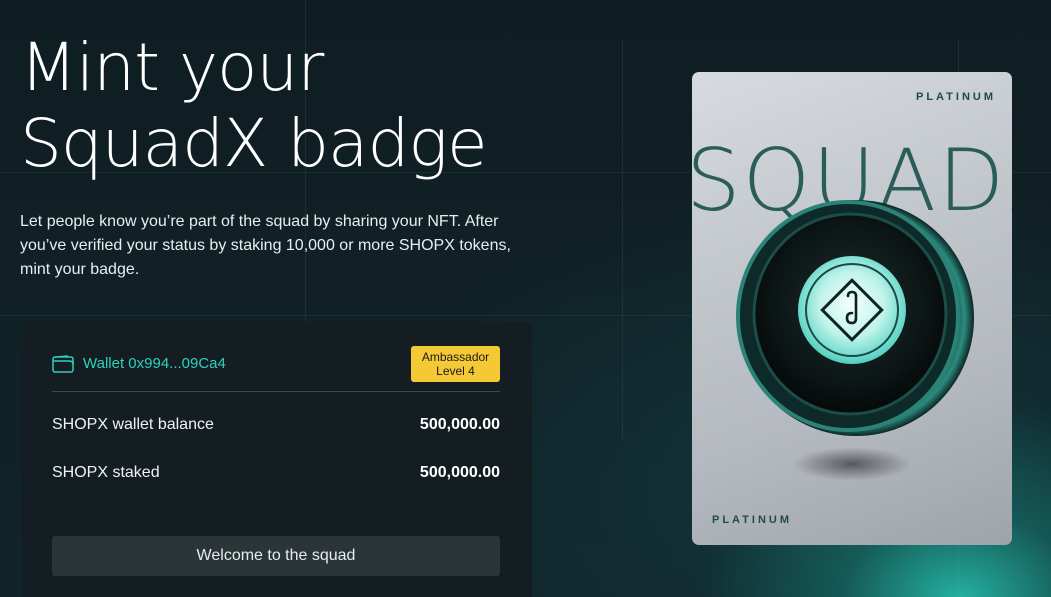  Describe the element at coordinates (276, 556) in the screenshot. I see `welcome-button: Welcome to the squad` at that location.